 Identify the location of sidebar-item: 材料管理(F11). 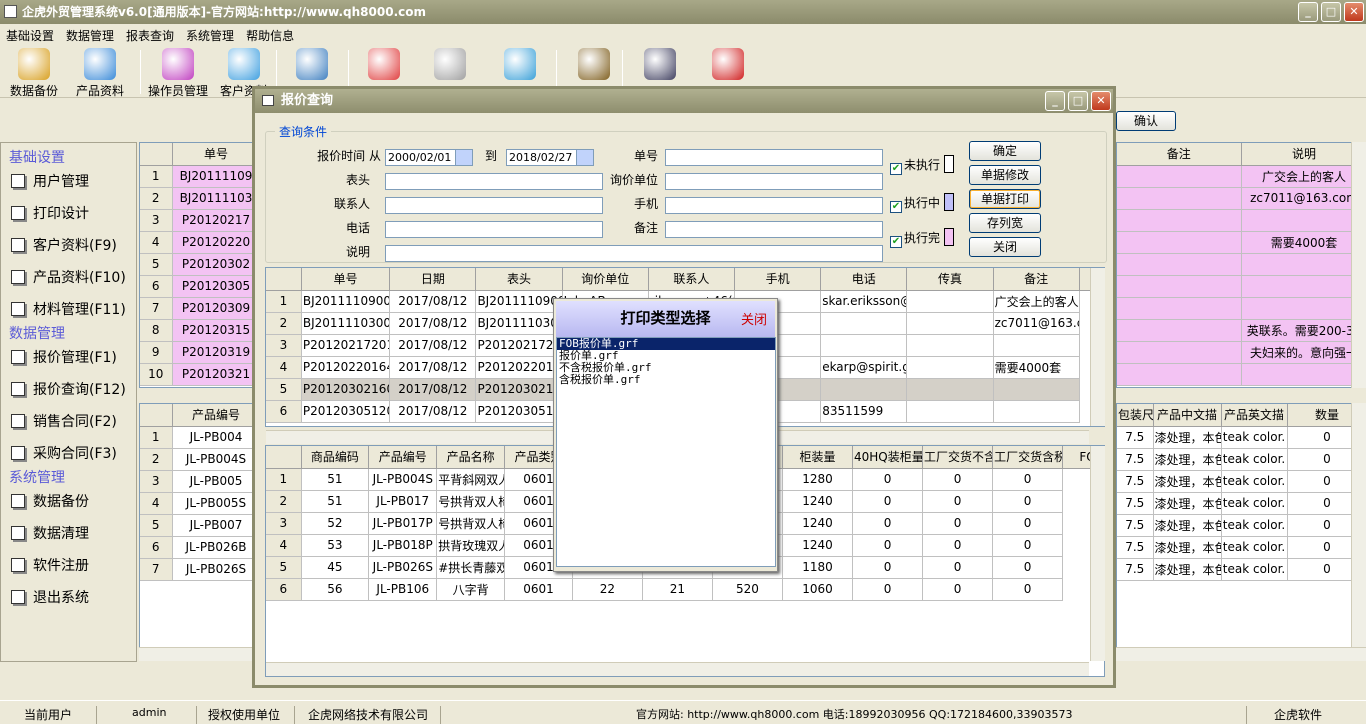
(68, 309).